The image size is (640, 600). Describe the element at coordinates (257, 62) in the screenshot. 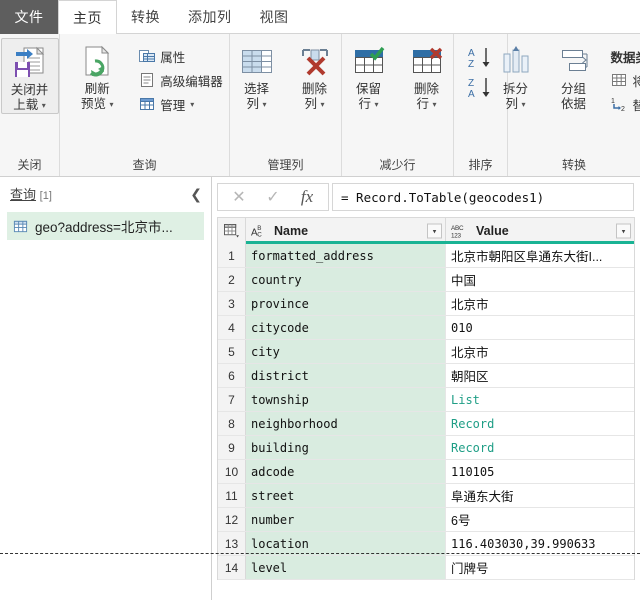

I see `choose-columns-icon` at that location.